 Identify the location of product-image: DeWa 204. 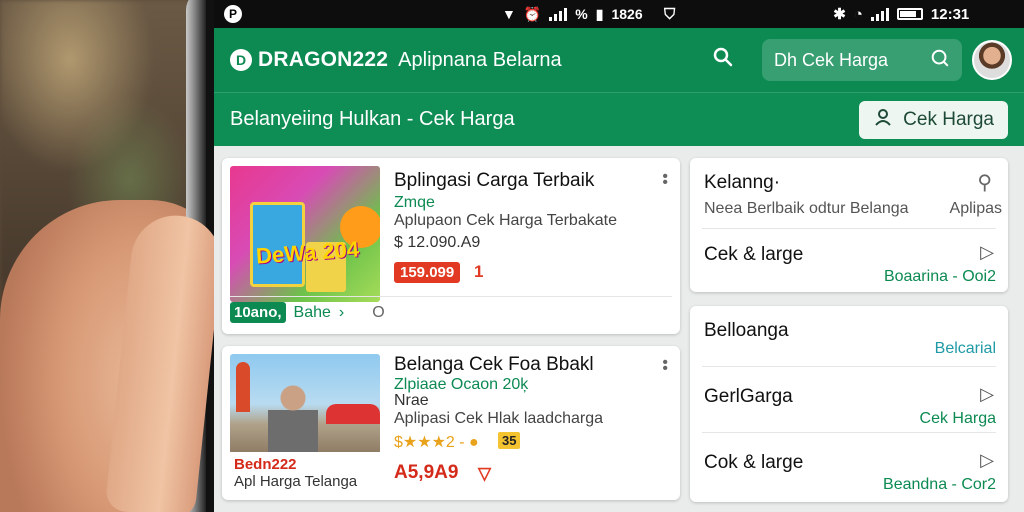
(305, 234).